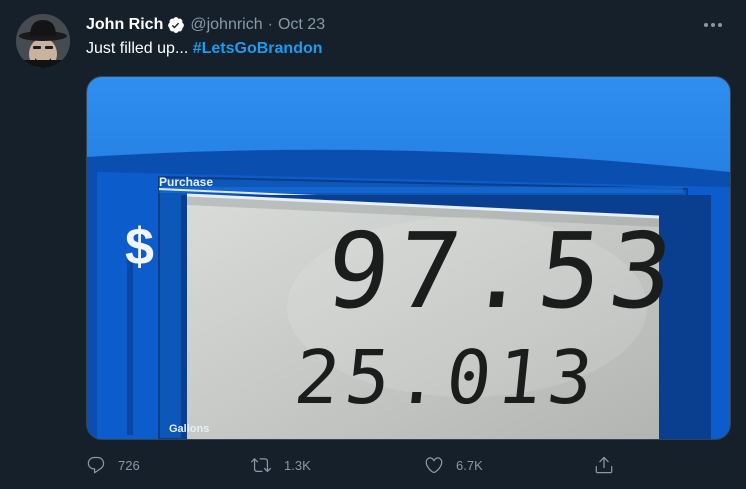 The width and height of the screenshot is (746, 489). Describe the element at coordinates (503, 271) in the screenshot. I see `price-readout: 97.53` at that location.